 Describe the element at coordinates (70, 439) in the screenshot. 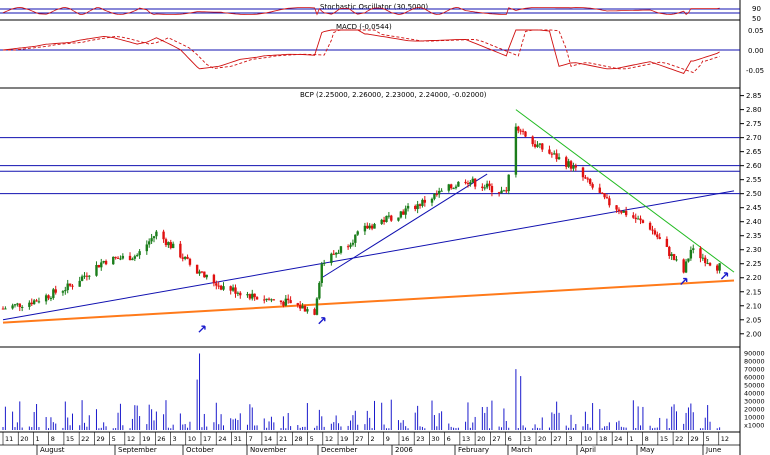

I see `x-day-tick: 15` at that location.